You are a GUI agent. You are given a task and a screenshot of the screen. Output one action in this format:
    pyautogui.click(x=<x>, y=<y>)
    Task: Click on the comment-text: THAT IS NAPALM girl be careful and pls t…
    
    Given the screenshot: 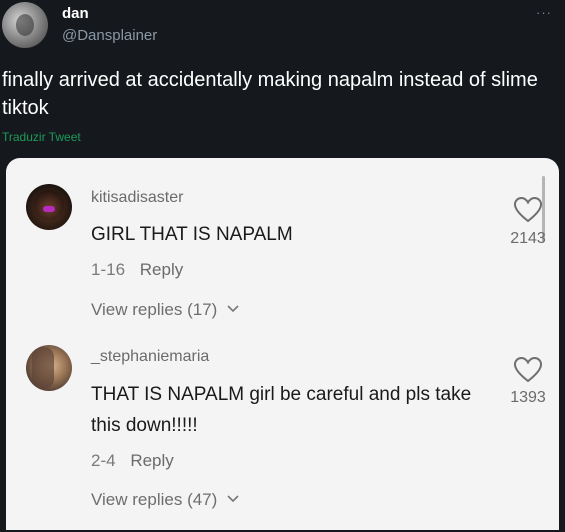 What is the action you would take?
    pyautogui.click(x=281, y=410)
    